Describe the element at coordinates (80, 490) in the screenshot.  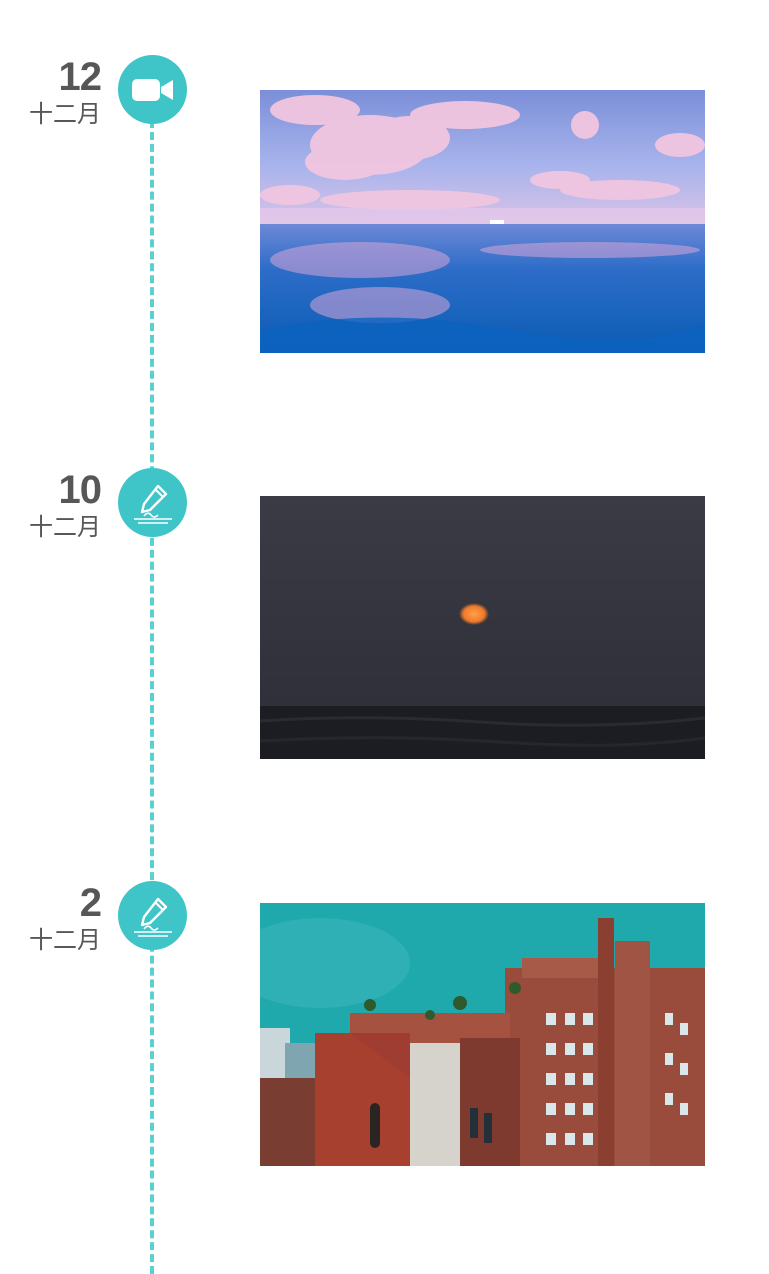
I see `entry-day: 10` at that location.